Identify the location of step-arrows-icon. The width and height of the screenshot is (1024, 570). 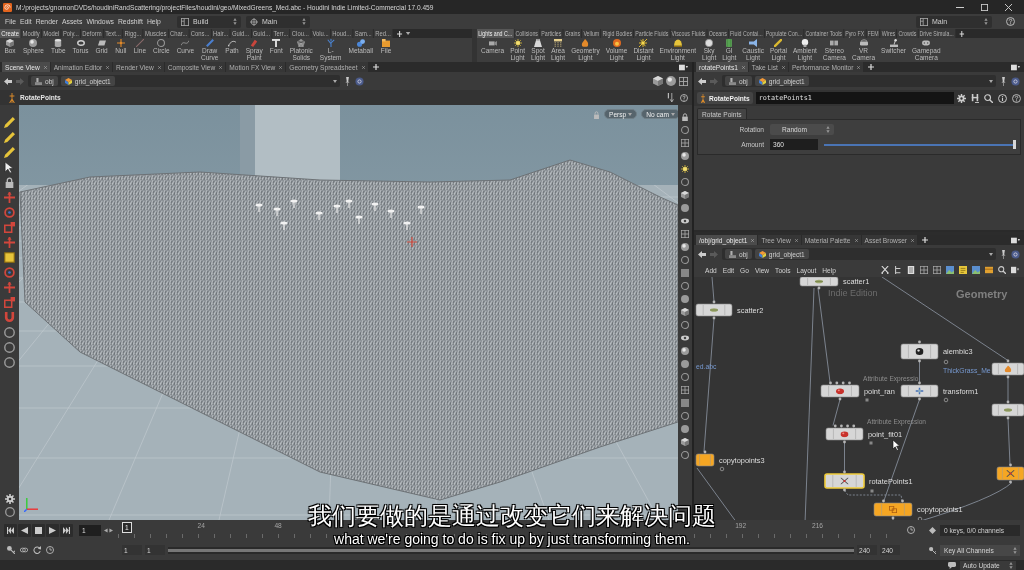
(108, 530).